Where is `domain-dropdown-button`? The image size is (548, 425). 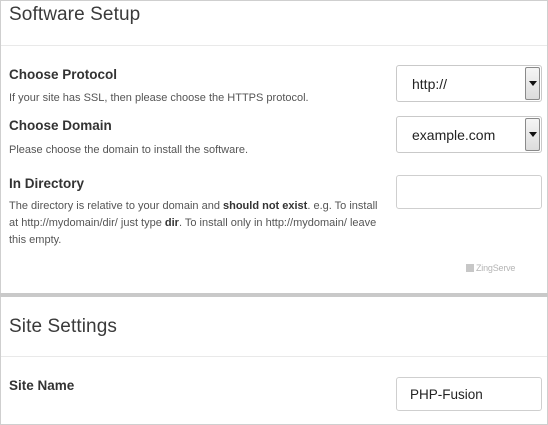
domain-dropdown-button is located at coordinates (532, 134).